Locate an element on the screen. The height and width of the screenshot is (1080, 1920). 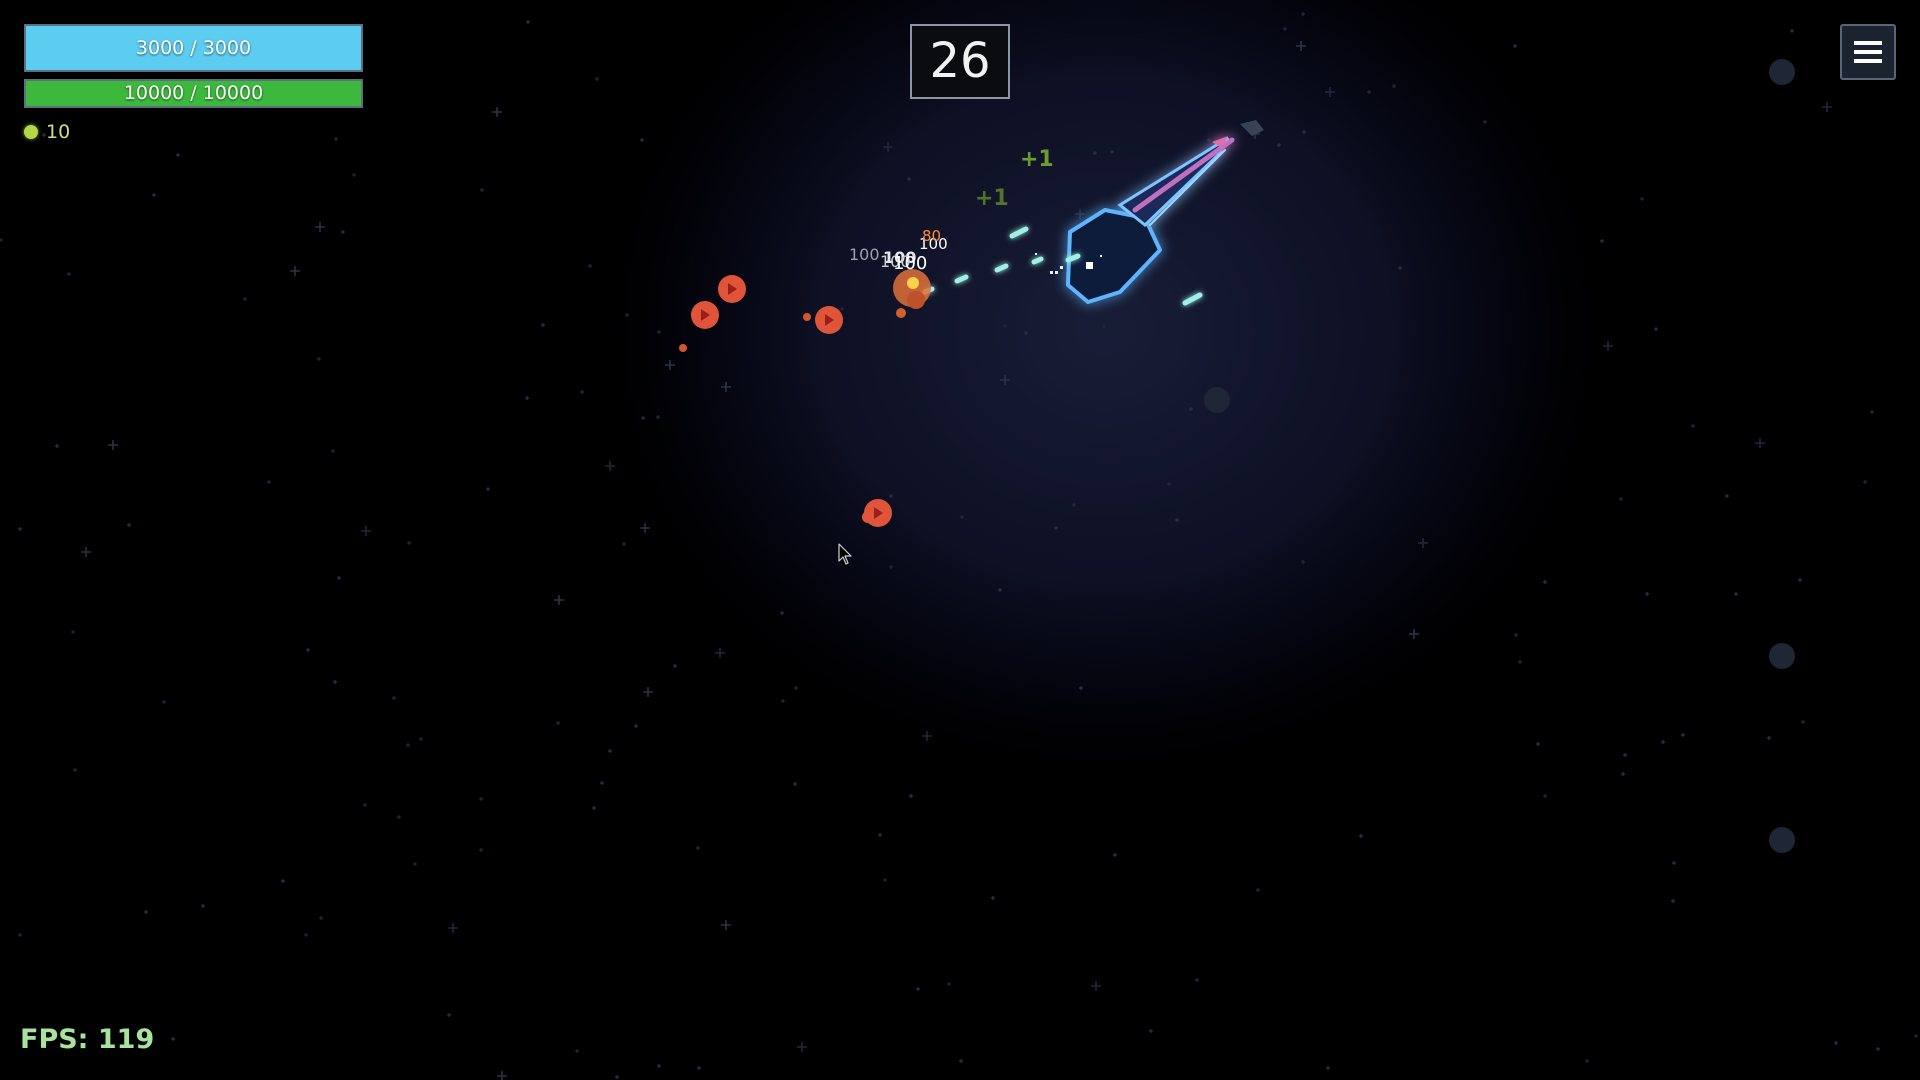
currency-counter: 10 is located at coordinates (47, 132).